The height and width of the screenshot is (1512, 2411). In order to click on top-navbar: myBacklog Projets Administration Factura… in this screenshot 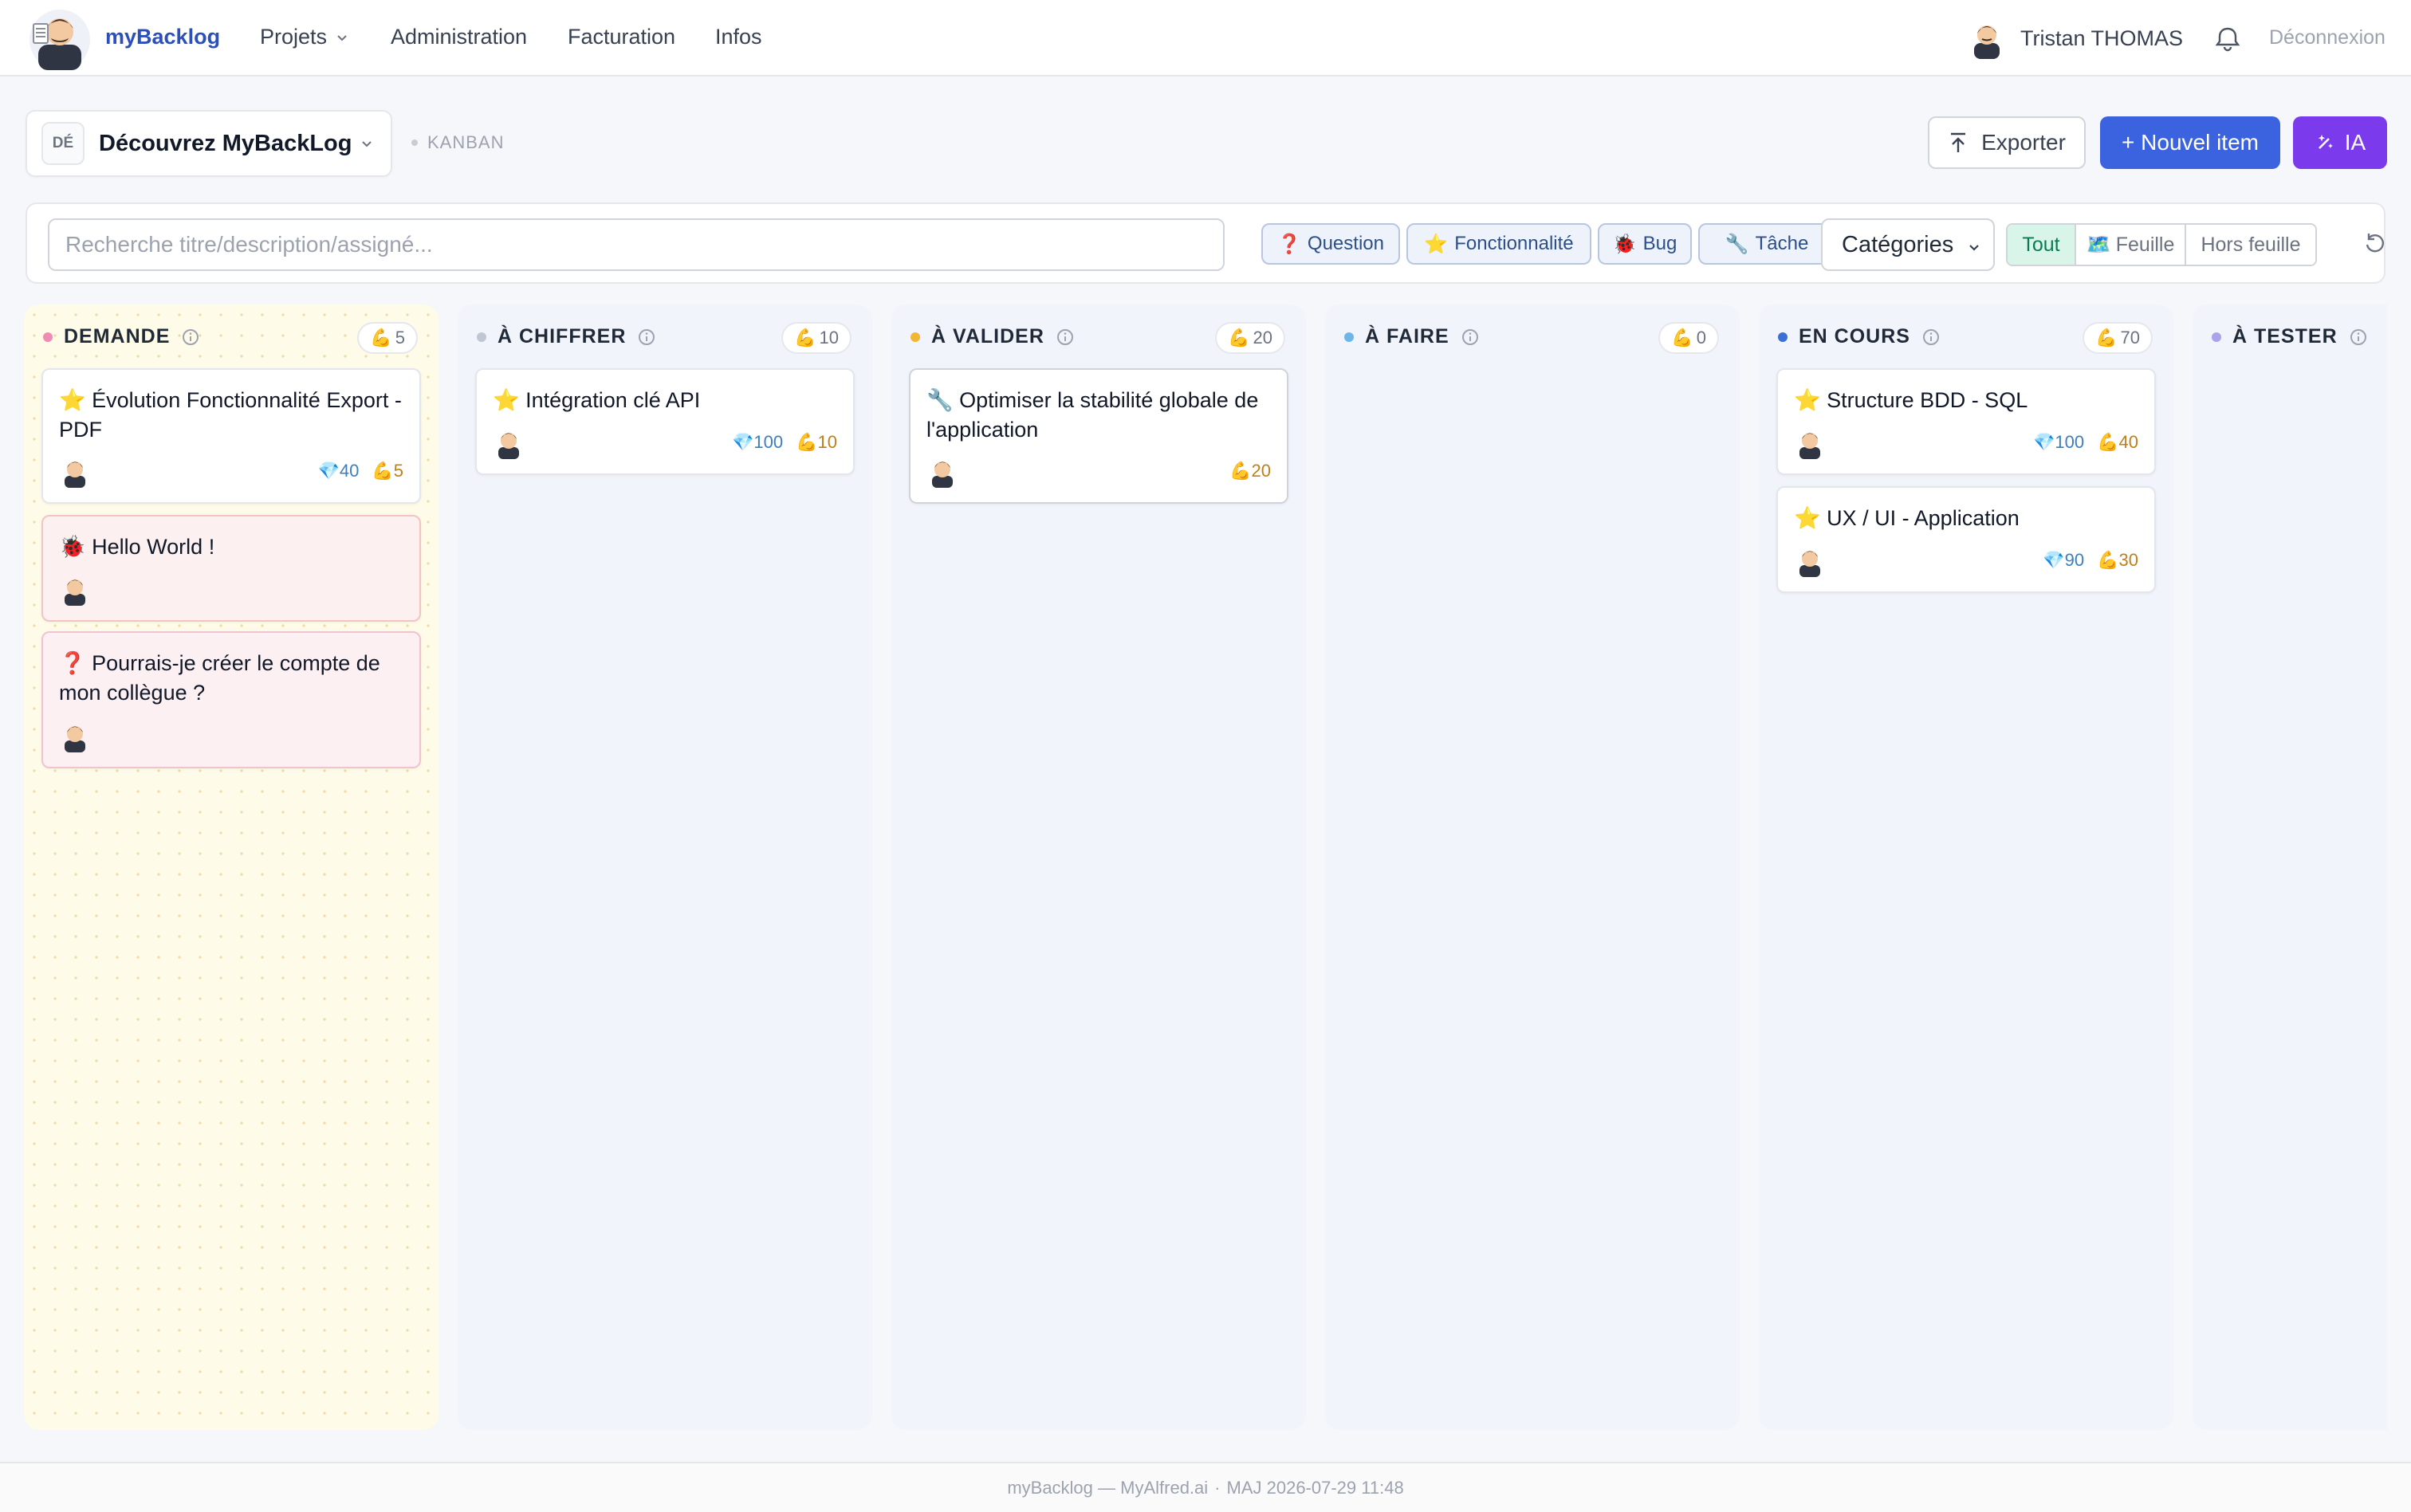, I will do `click(1205, 38)`.